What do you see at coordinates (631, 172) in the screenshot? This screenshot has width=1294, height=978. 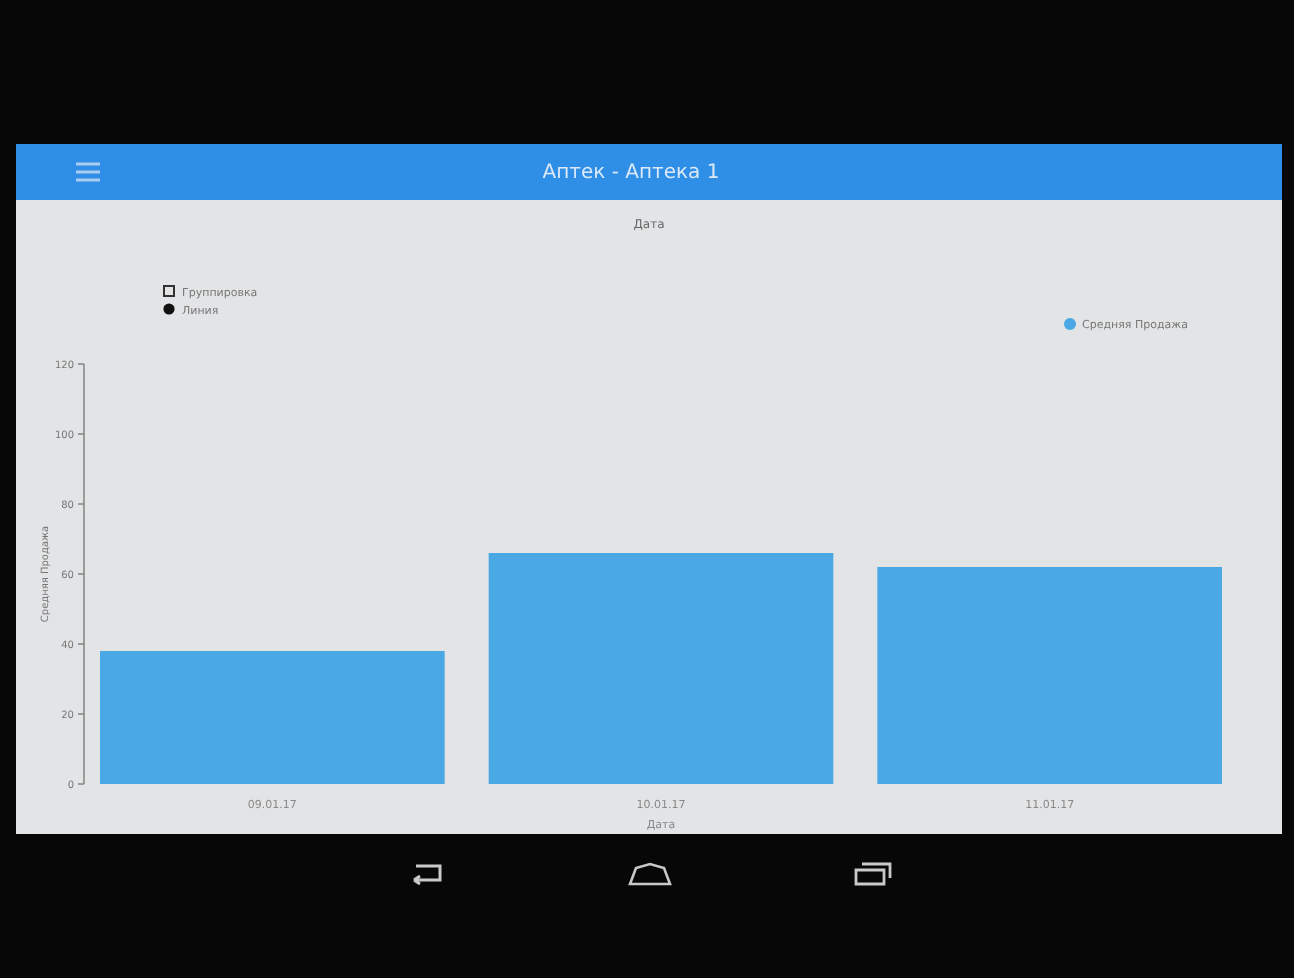 I see `app-title: Аптек - Аптека 1` at bounding box center [631, 172].